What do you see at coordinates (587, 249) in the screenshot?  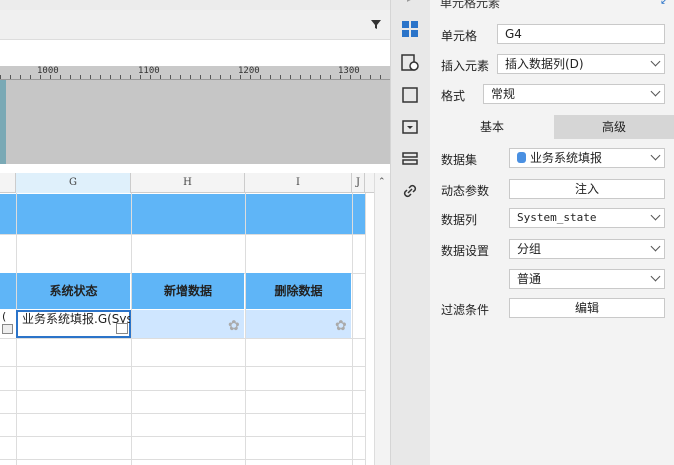 I see `data-setting-select: 分组` at bounding box center [587, 249].